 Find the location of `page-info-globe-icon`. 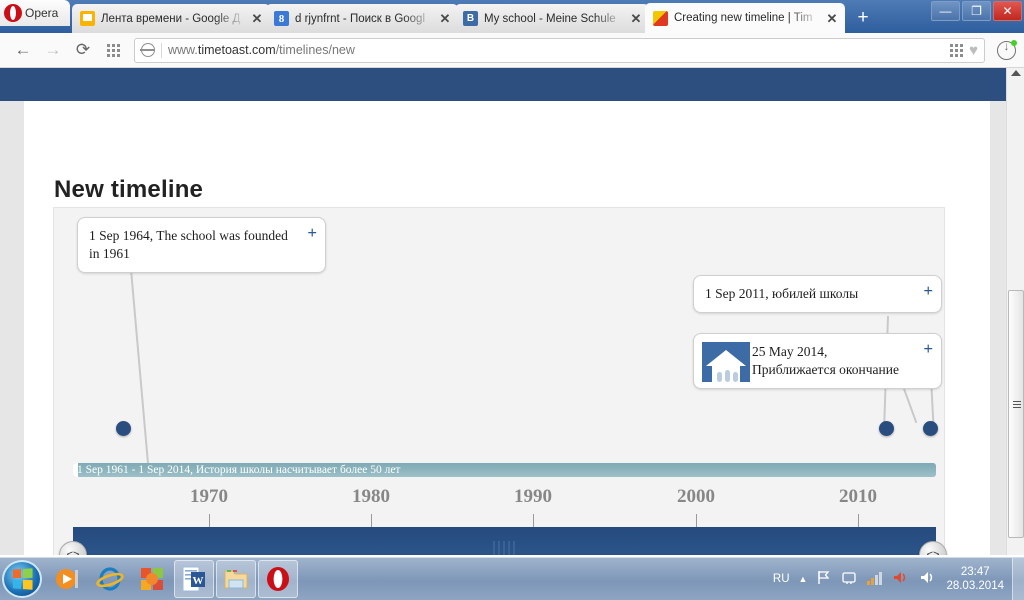

page-info-globe-icon is located at coordinates (147, 50).